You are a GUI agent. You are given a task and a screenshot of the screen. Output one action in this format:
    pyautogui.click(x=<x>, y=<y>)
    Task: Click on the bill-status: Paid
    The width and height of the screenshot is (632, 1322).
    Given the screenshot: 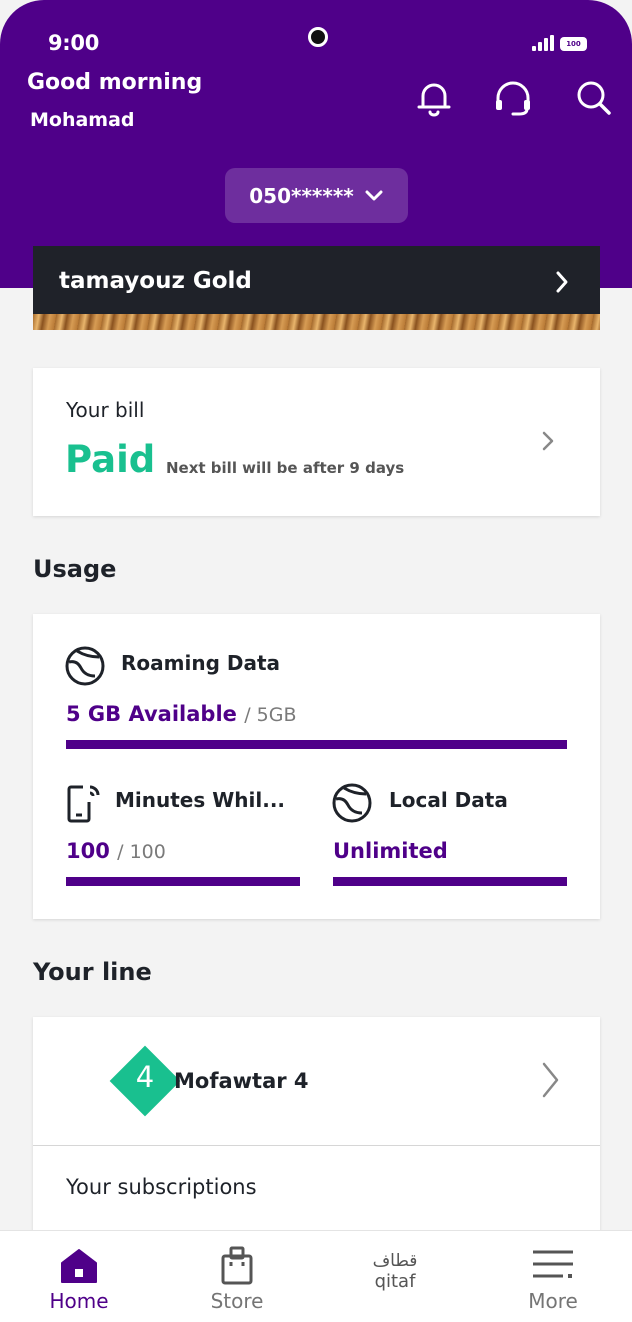 What is the action you would take?
    pyautogui.click(x=110, y=459)
    